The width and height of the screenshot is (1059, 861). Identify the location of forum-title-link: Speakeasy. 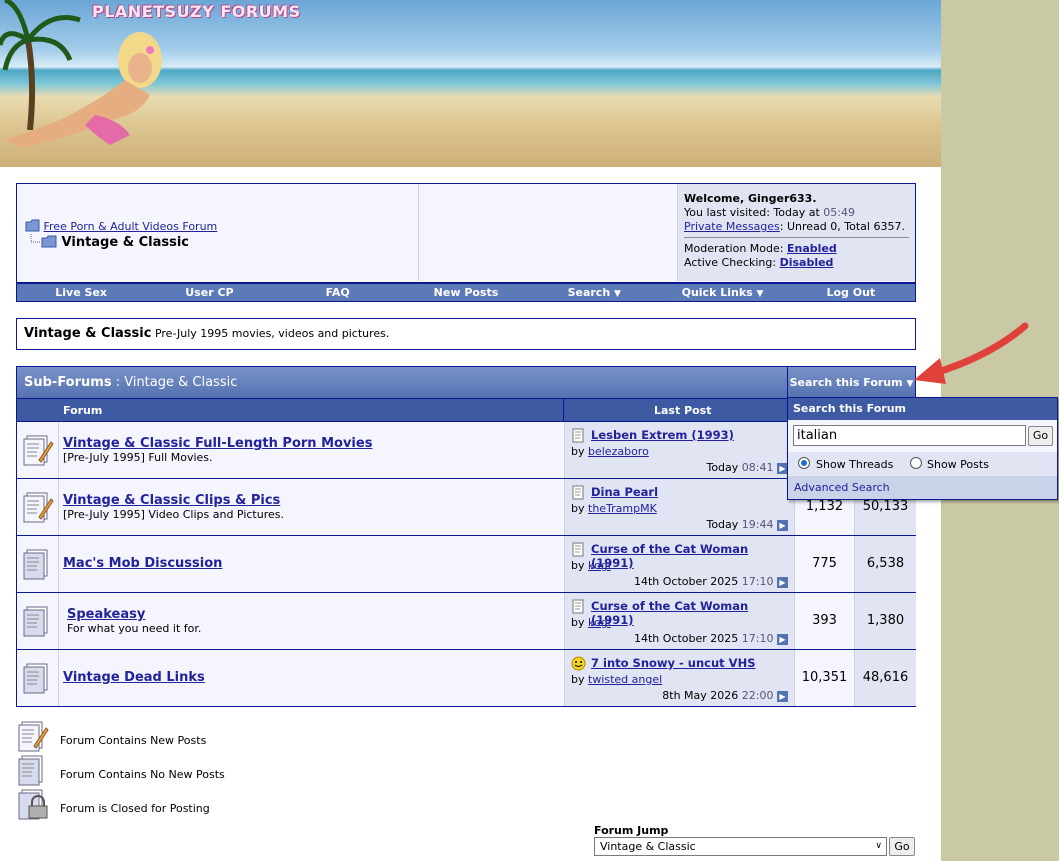
(106, 614).